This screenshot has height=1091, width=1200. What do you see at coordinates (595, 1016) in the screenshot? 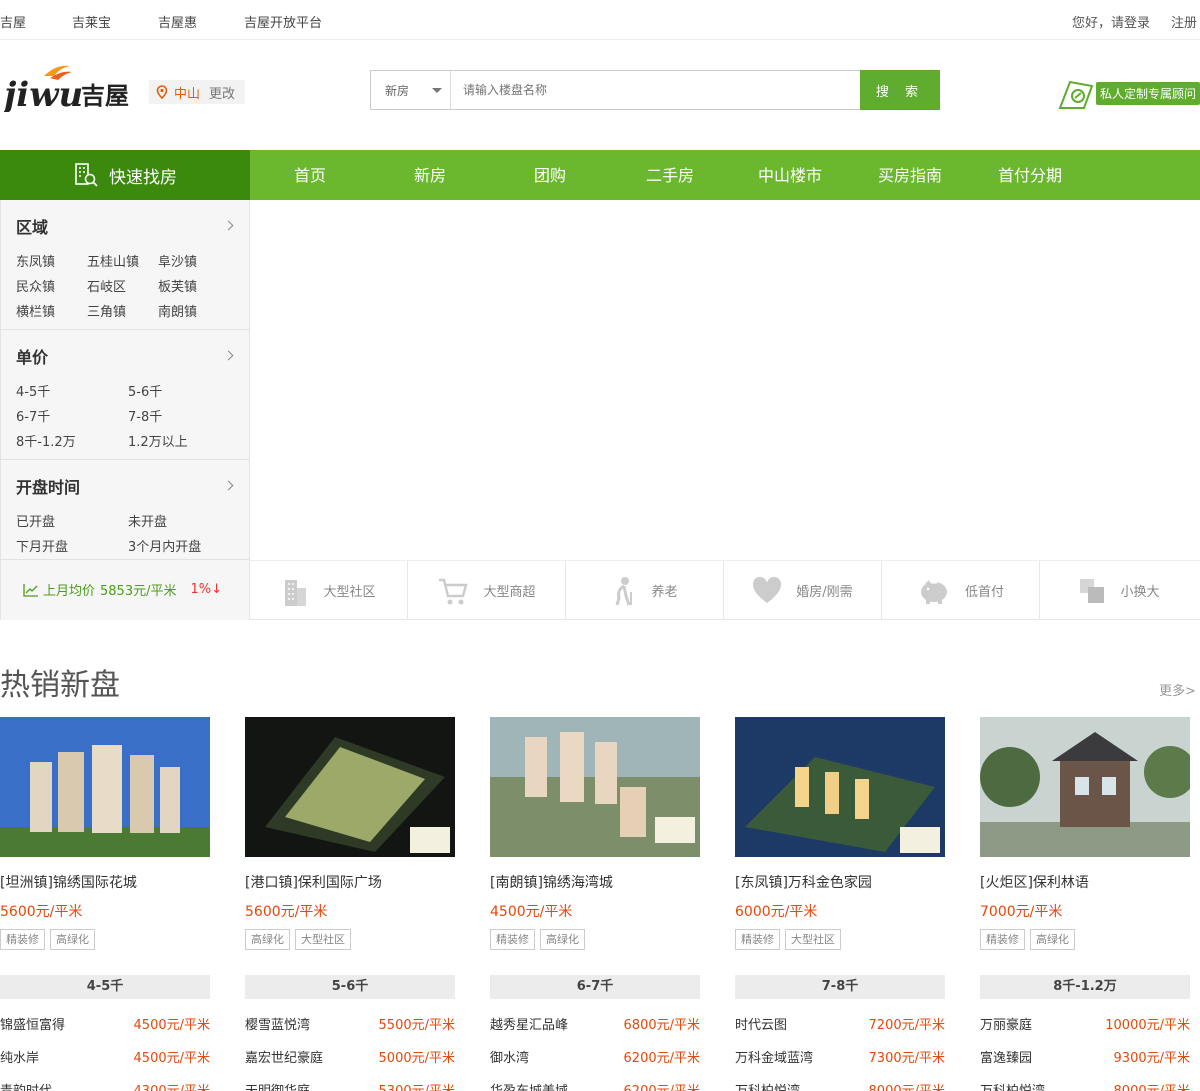
I see `price-list-row: 越秀星汇品峰 6800元/平米` at bounding box center [595, 1016].